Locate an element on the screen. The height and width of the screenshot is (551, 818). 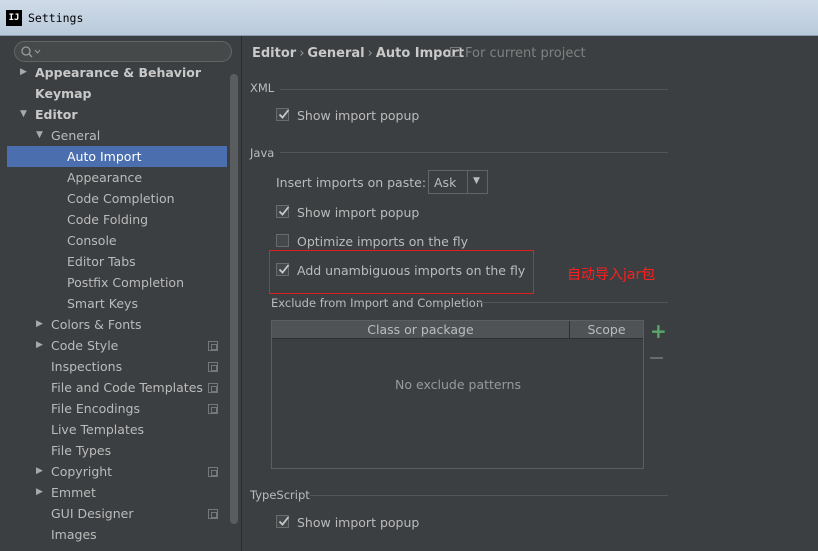
tree-item-label: Images is located at coordinates (74, 534).